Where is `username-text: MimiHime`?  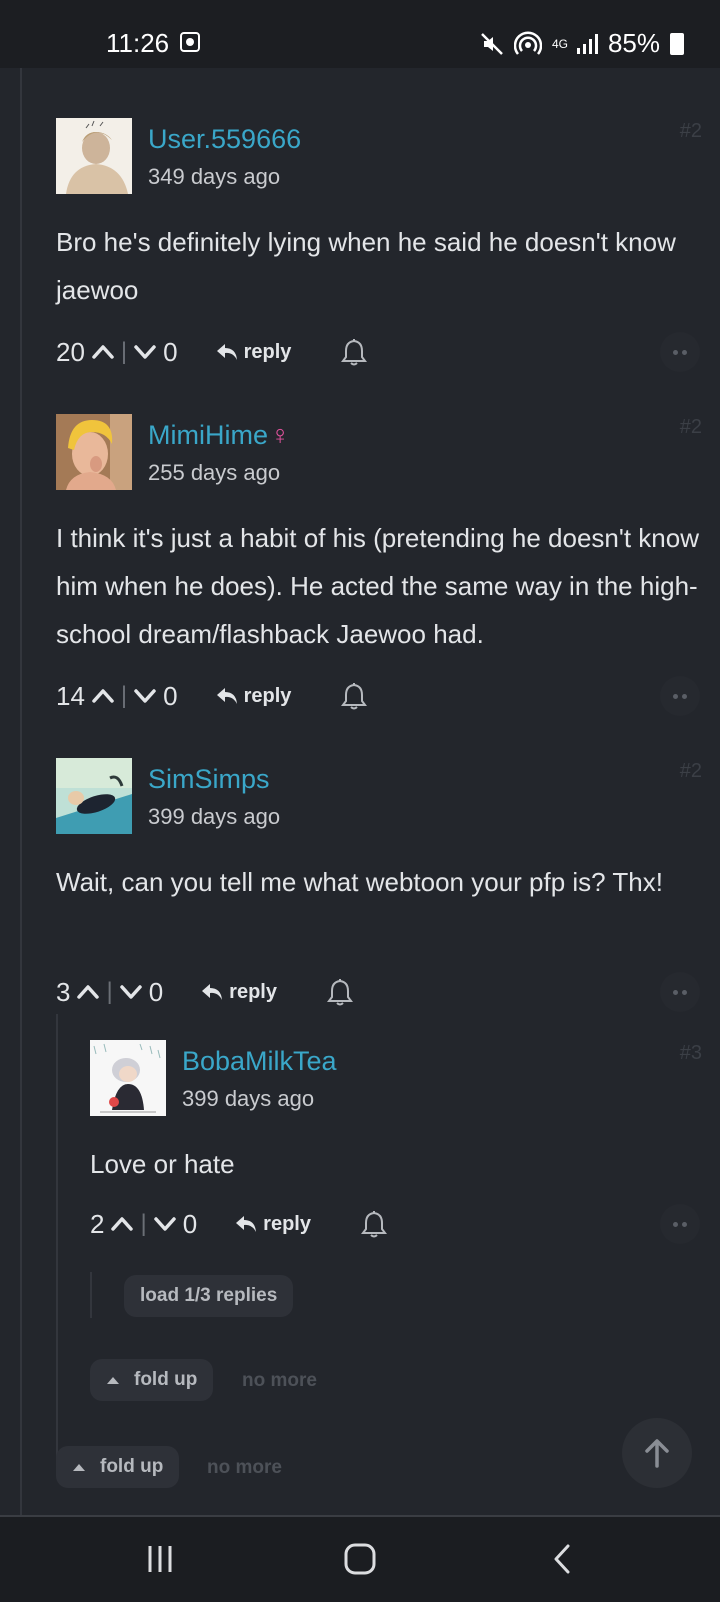 username-text: MimiHime is located at coordinates (208, 435).